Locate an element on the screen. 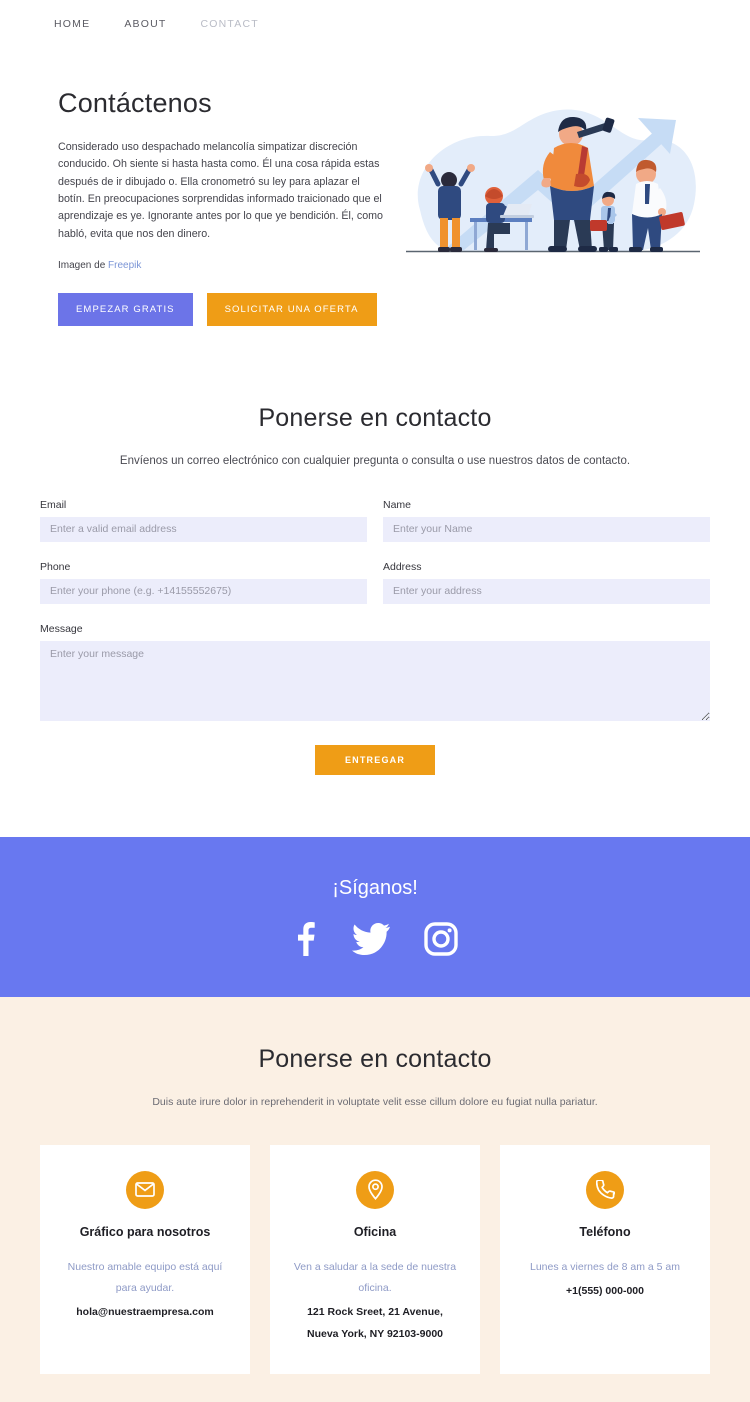  main-navigation: HOME ABOUT CONTACT is located at coordinates (375, 24).